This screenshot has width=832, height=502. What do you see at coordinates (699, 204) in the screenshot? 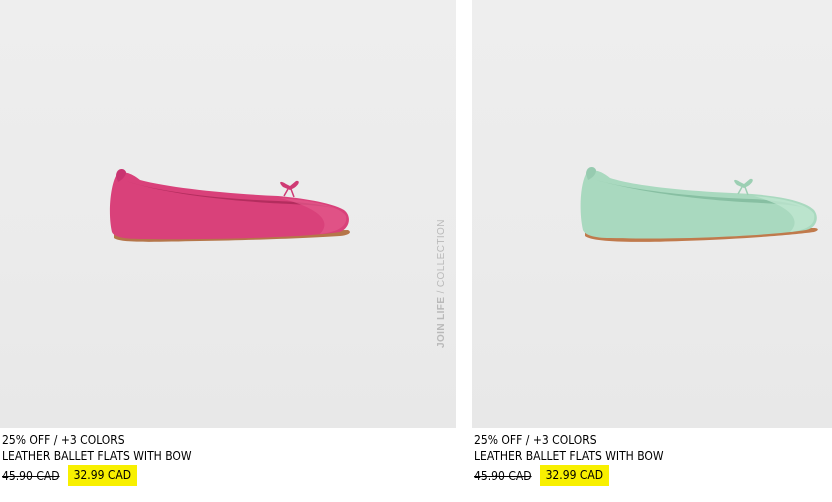
I see `ballet-flat-mint-image` at bounding box center [699, 204].